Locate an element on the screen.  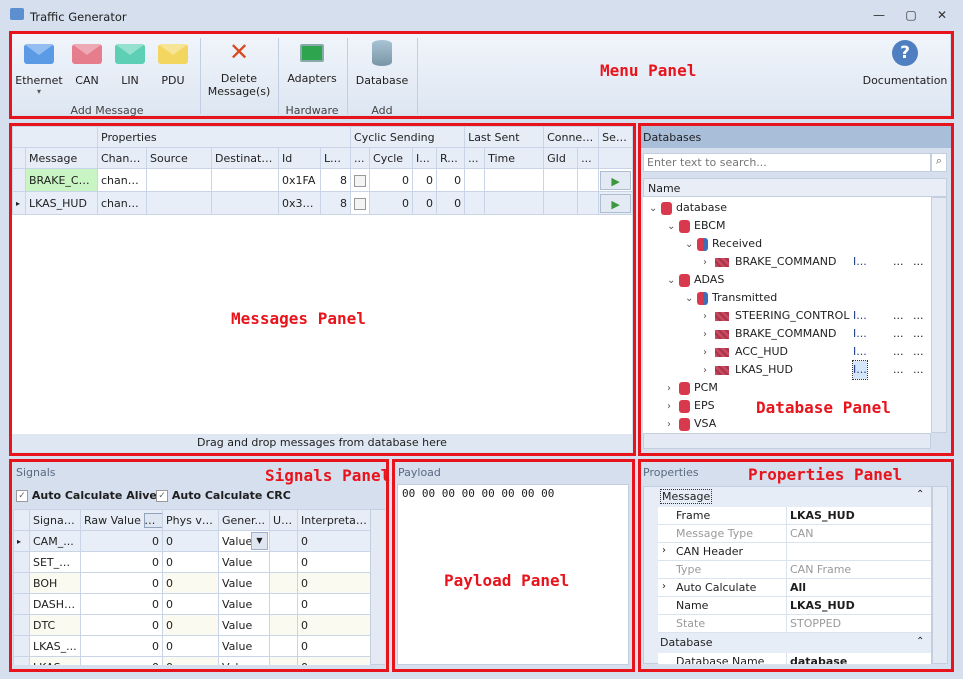
properties-panel-annotation: Properties Panel is located at coordinates (825, 474).